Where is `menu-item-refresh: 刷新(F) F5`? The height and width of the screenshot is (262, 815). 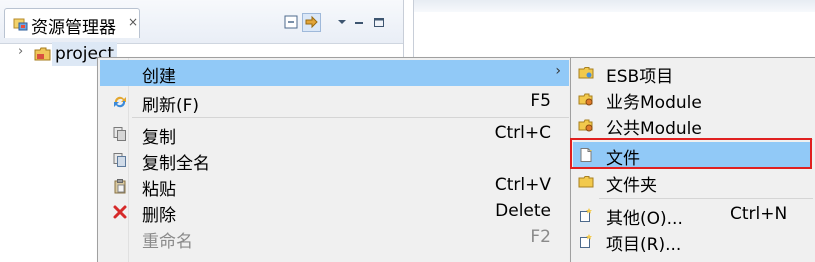
menu-item-refresh: 刷新(F) F5 is located at coordinates (334, 102).